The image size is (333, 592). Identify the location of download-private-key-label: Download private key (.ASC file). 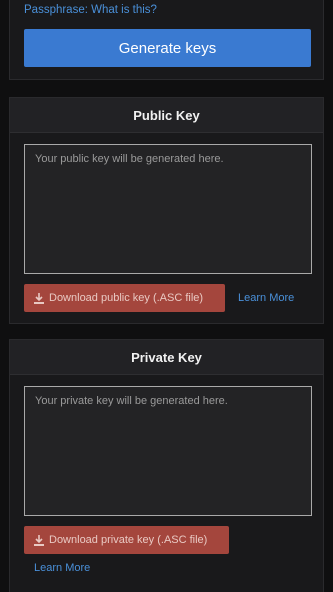
(128, 540).